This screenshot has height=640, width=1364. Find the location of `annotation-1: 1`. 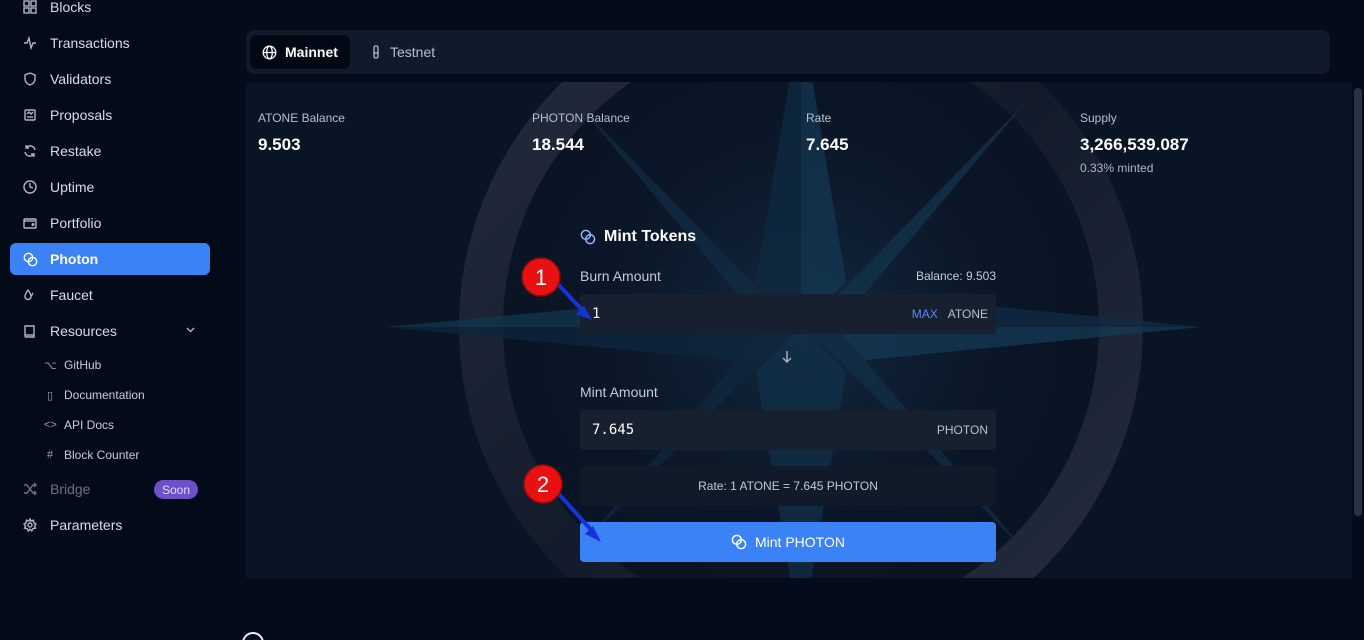

annotation-1: 1 is located at coordinates (556, 288).